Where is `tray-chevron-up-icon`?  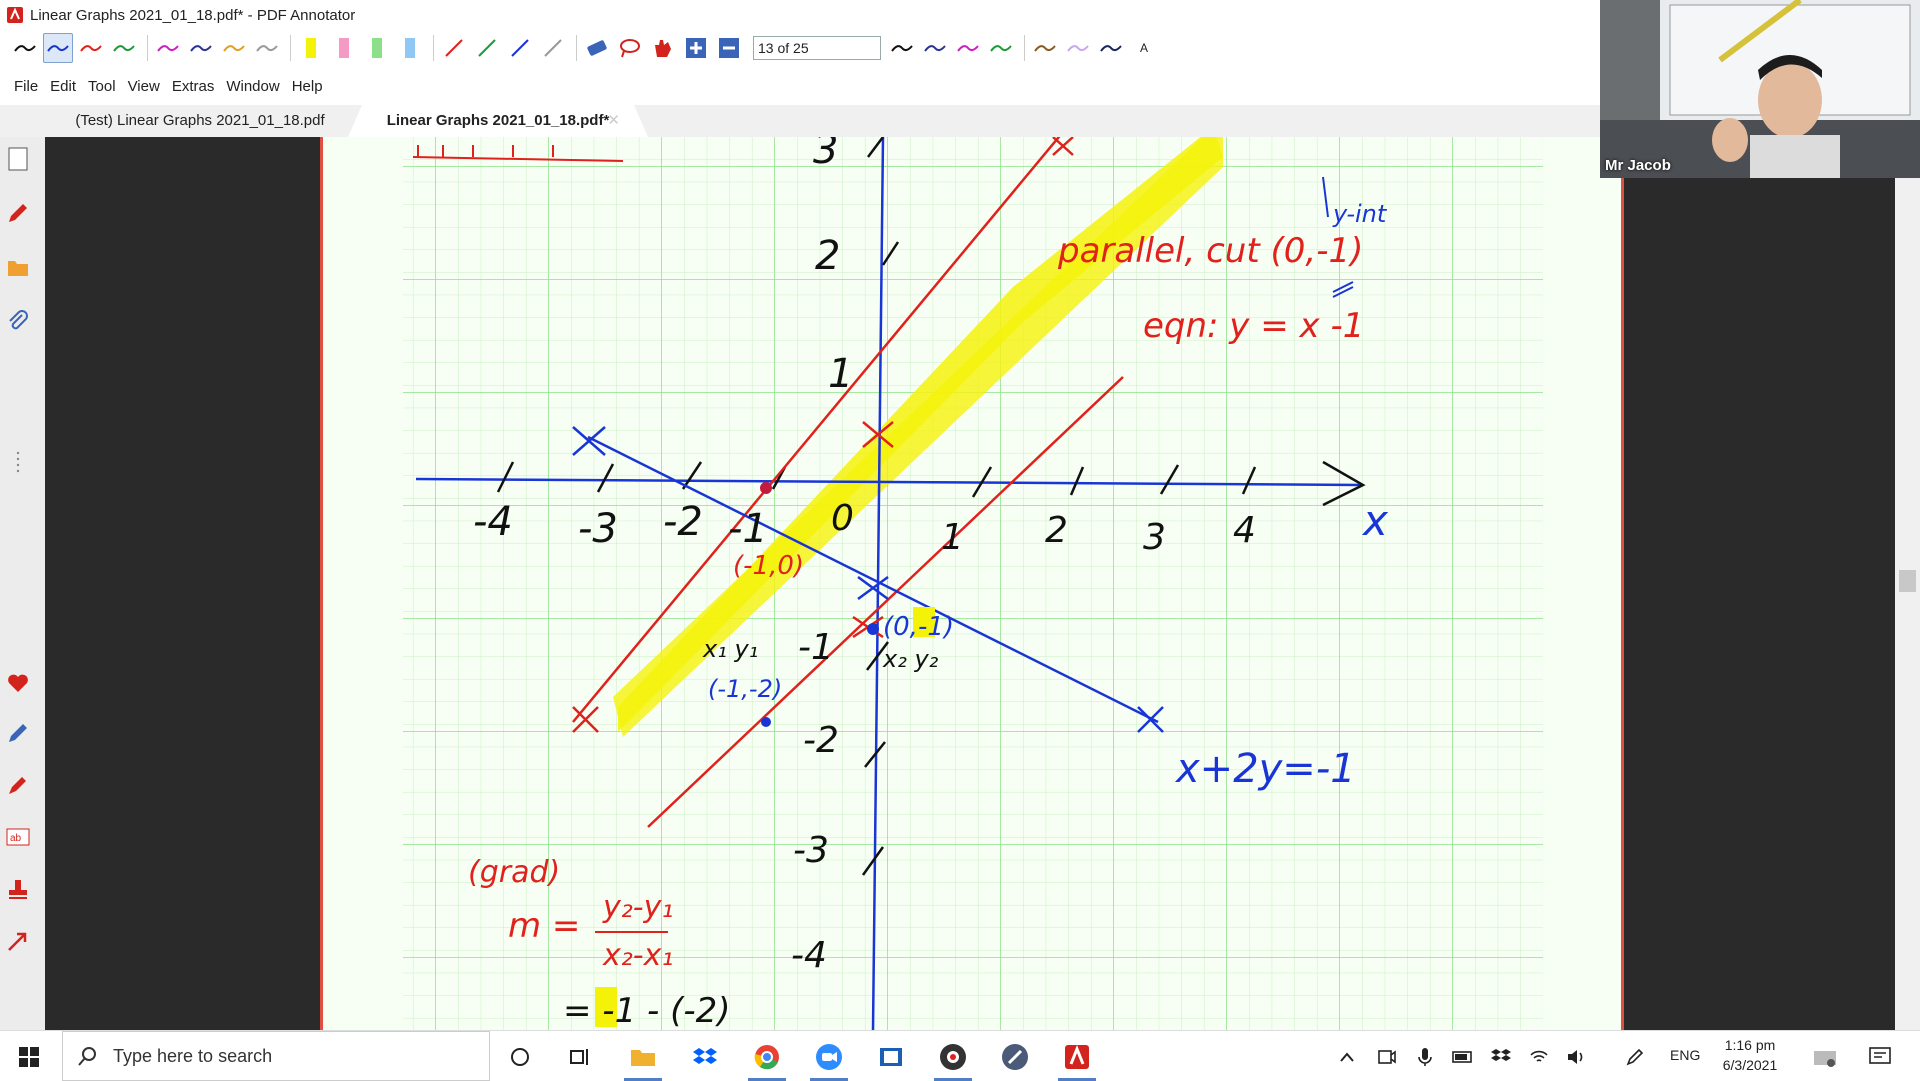 tray-chevron-up-icon is located at coordinates (1347, 1057).